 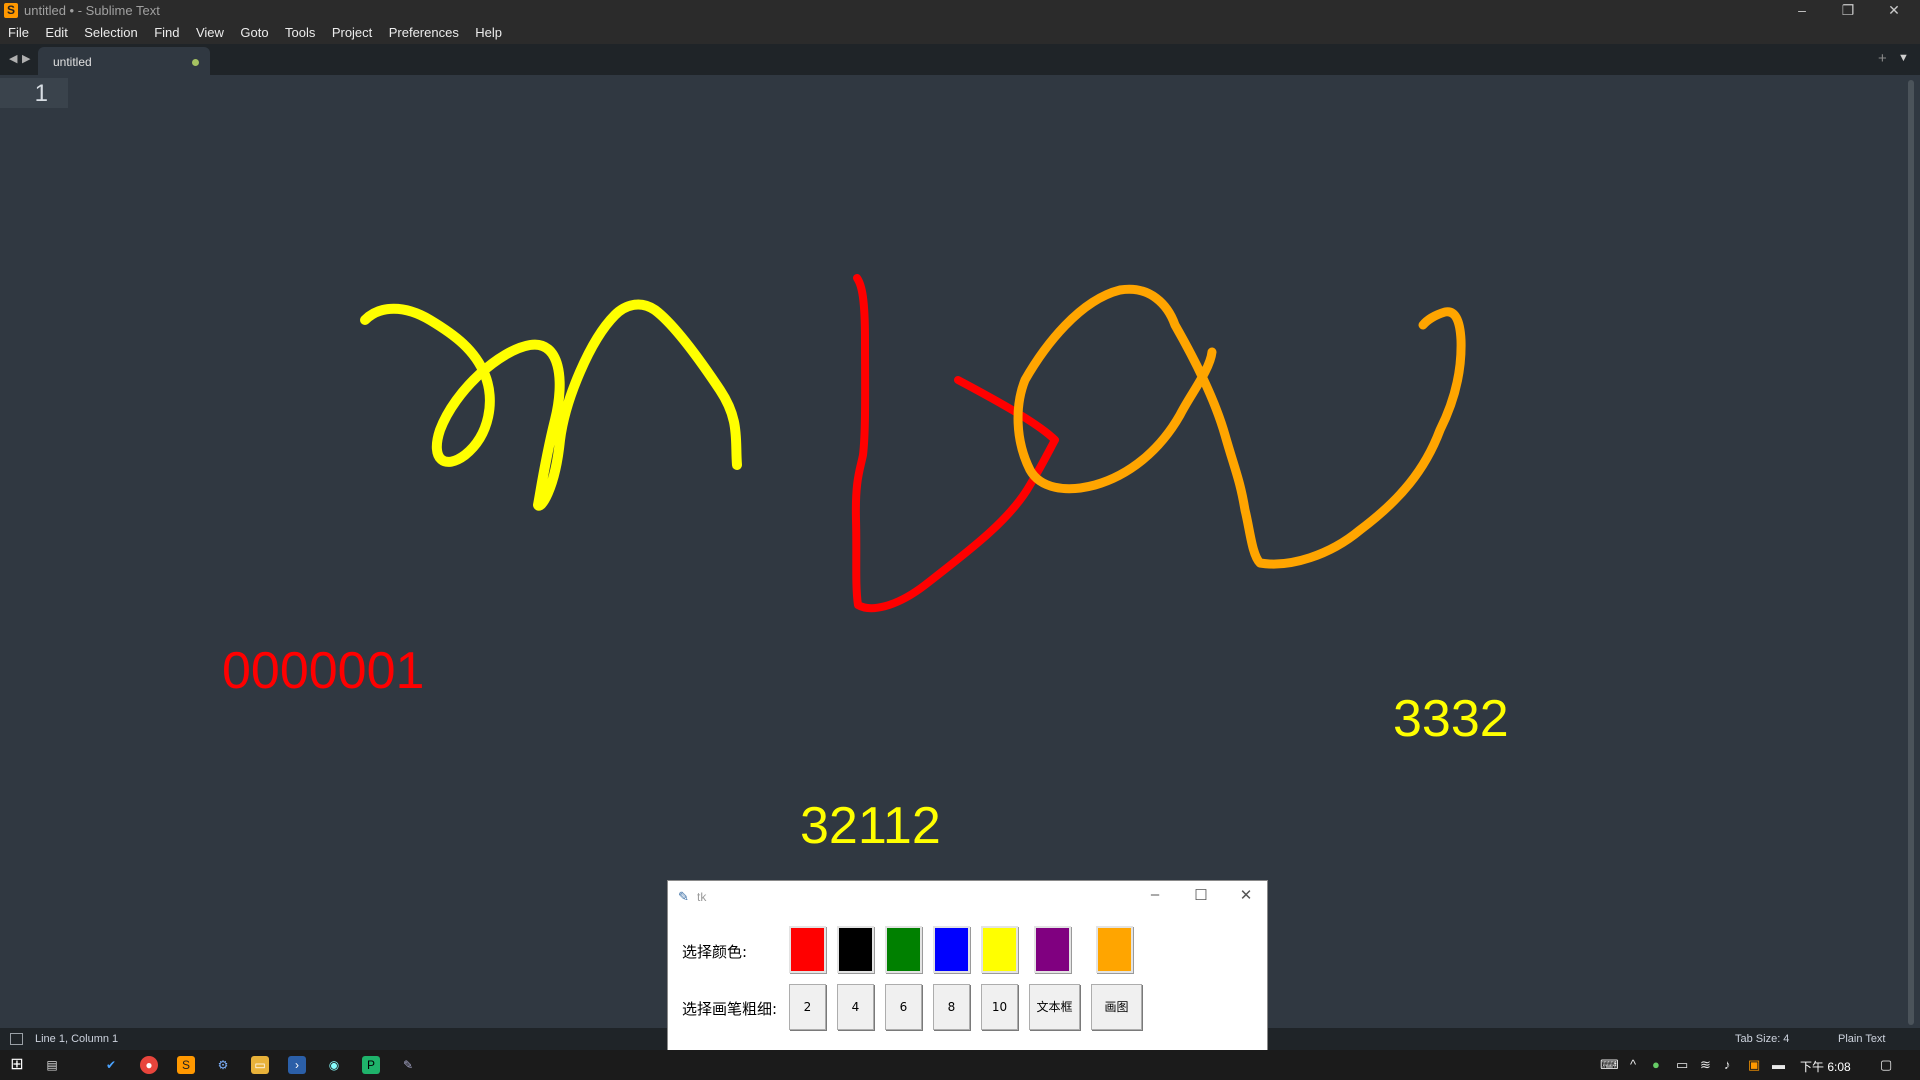 I want to click on sublime-app-icon: S, so click(x=11, y=10).